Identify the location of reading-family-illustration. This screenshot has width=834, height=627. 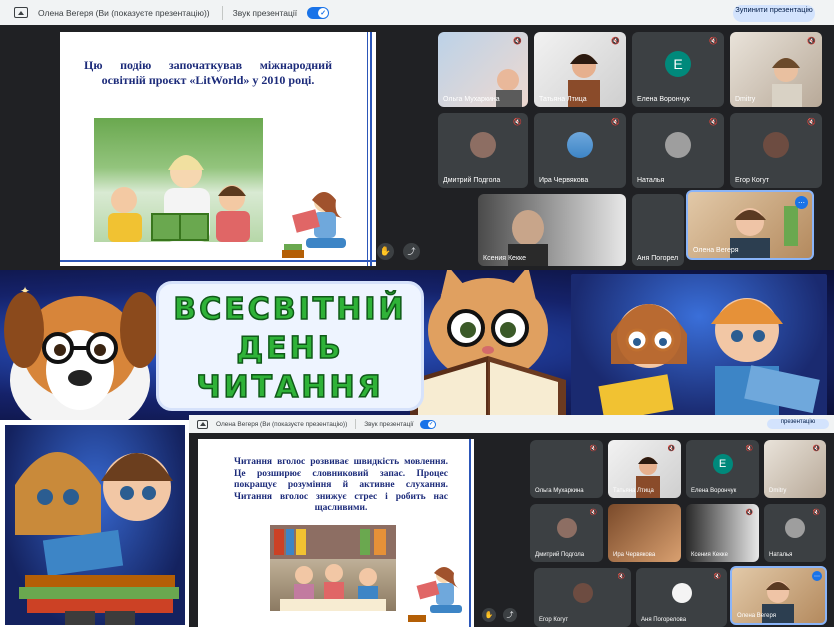
(179, 198).